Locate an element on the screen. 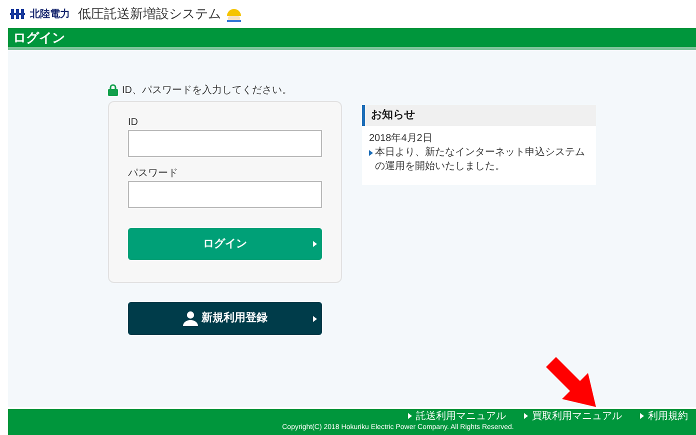 This screenshot has width=696, height=435. person-icon is located at coordinates (190, 318).